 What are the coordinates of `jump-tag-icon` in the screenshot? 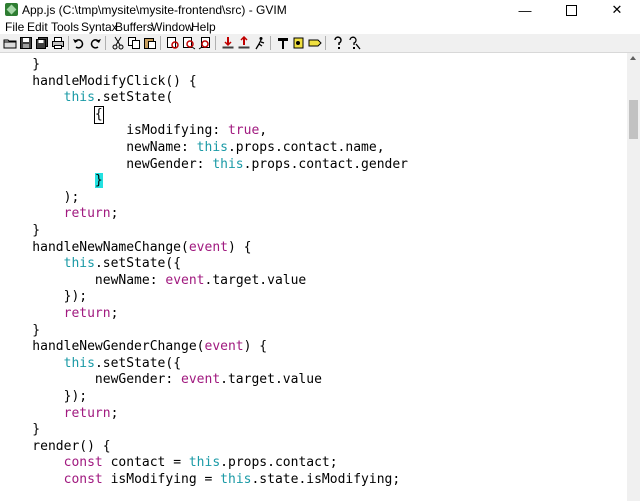 It's located at (315, 43).